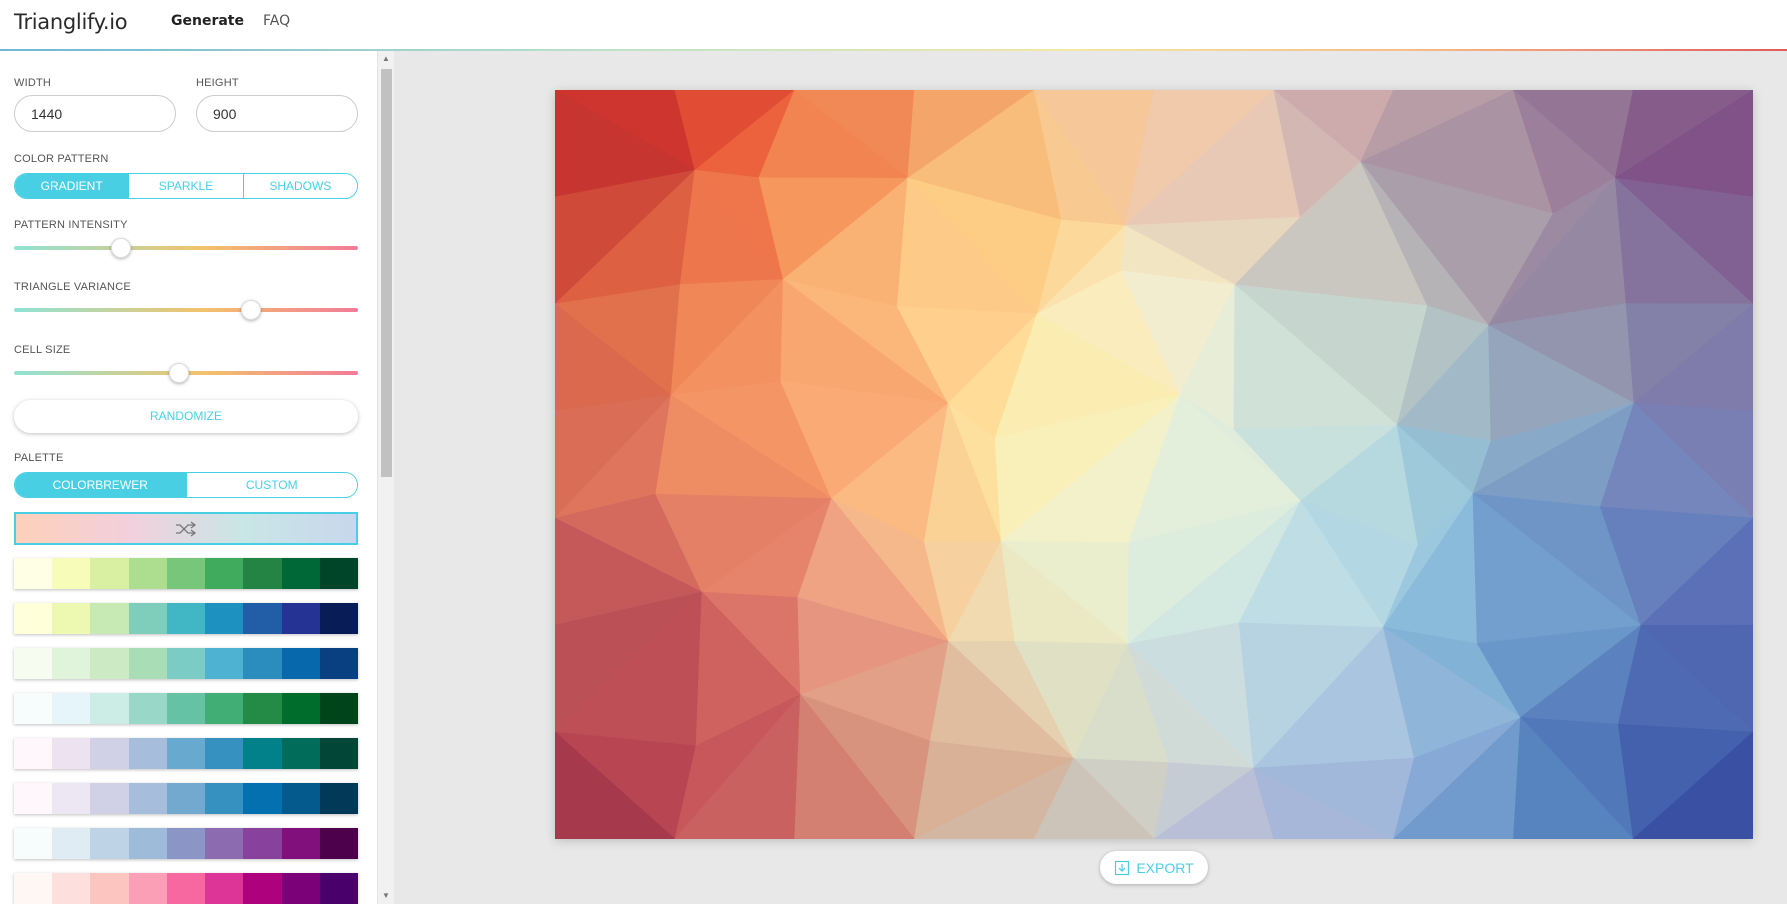 This screenshot has width=1787, height=904. I want to click on width-label: WIDTH, so click(33, 83).